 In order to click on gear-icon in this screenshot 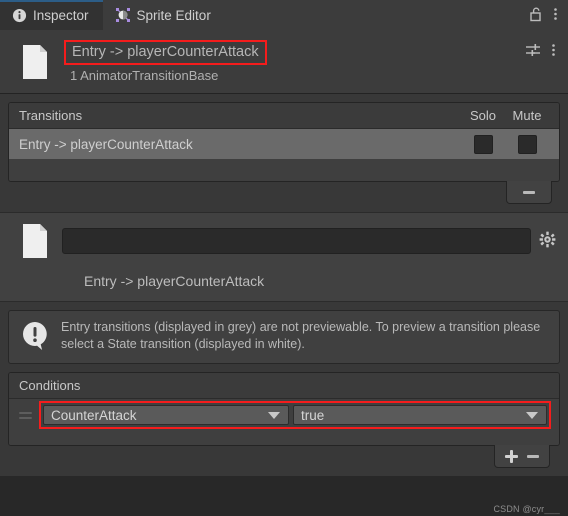, I will do `click(547, 241)`.